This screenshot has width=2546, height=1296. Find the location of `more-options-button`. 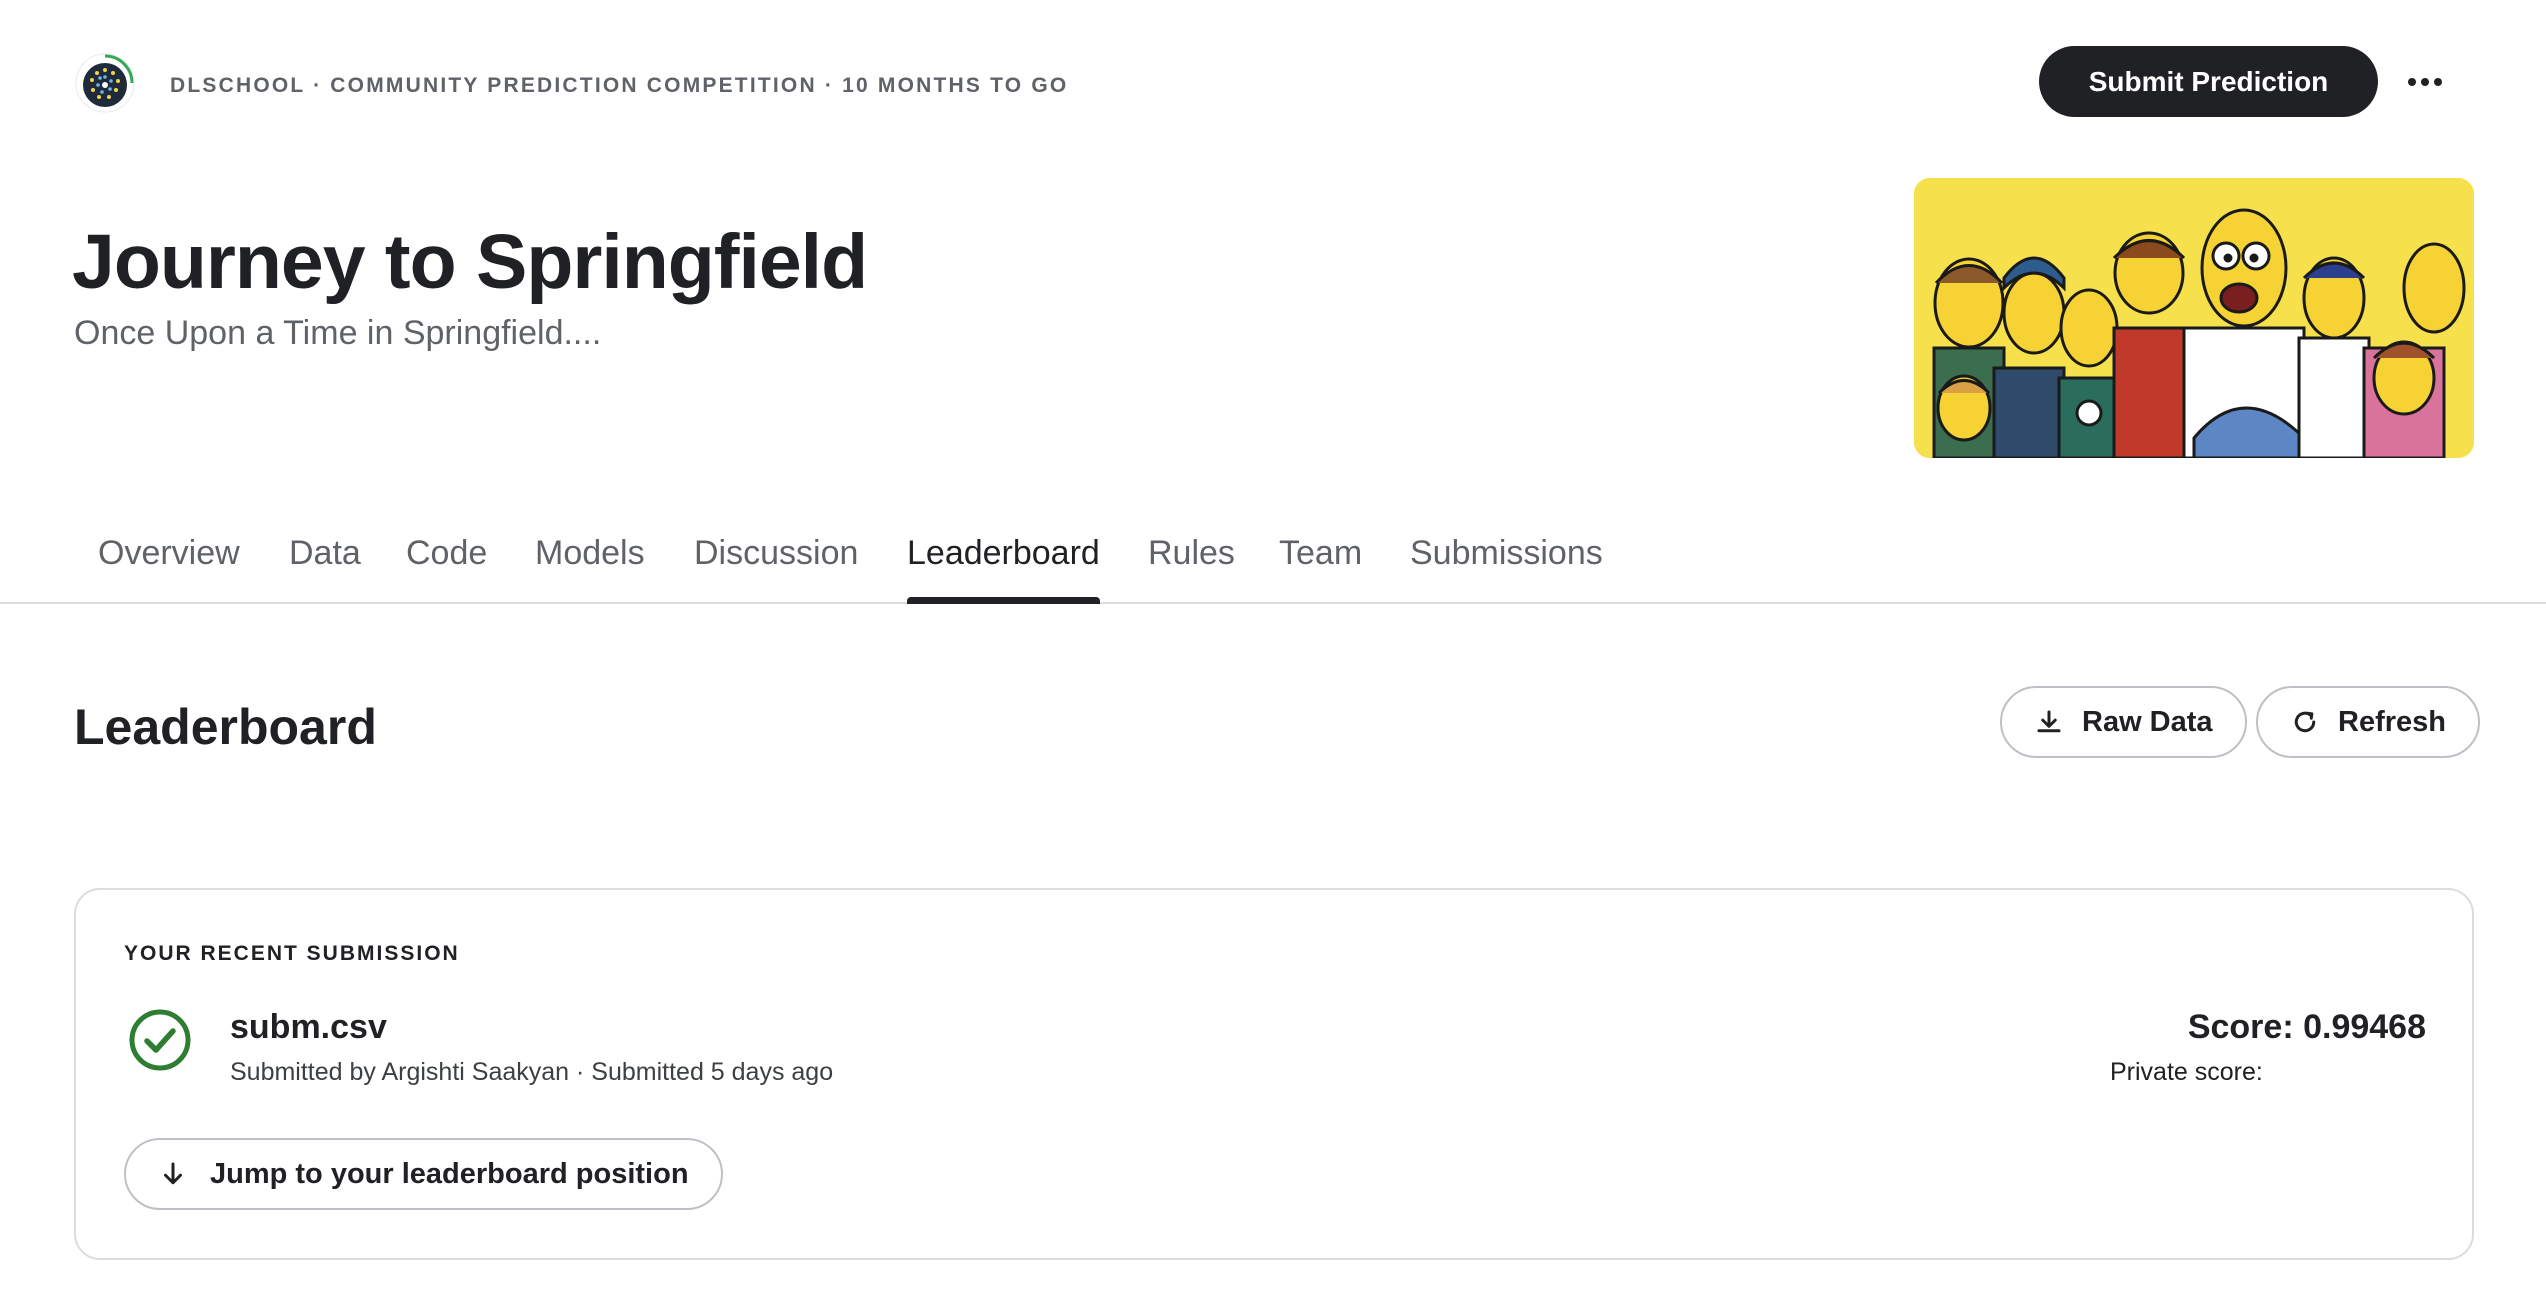

more-options-button is located at coordinates (2425, 81).